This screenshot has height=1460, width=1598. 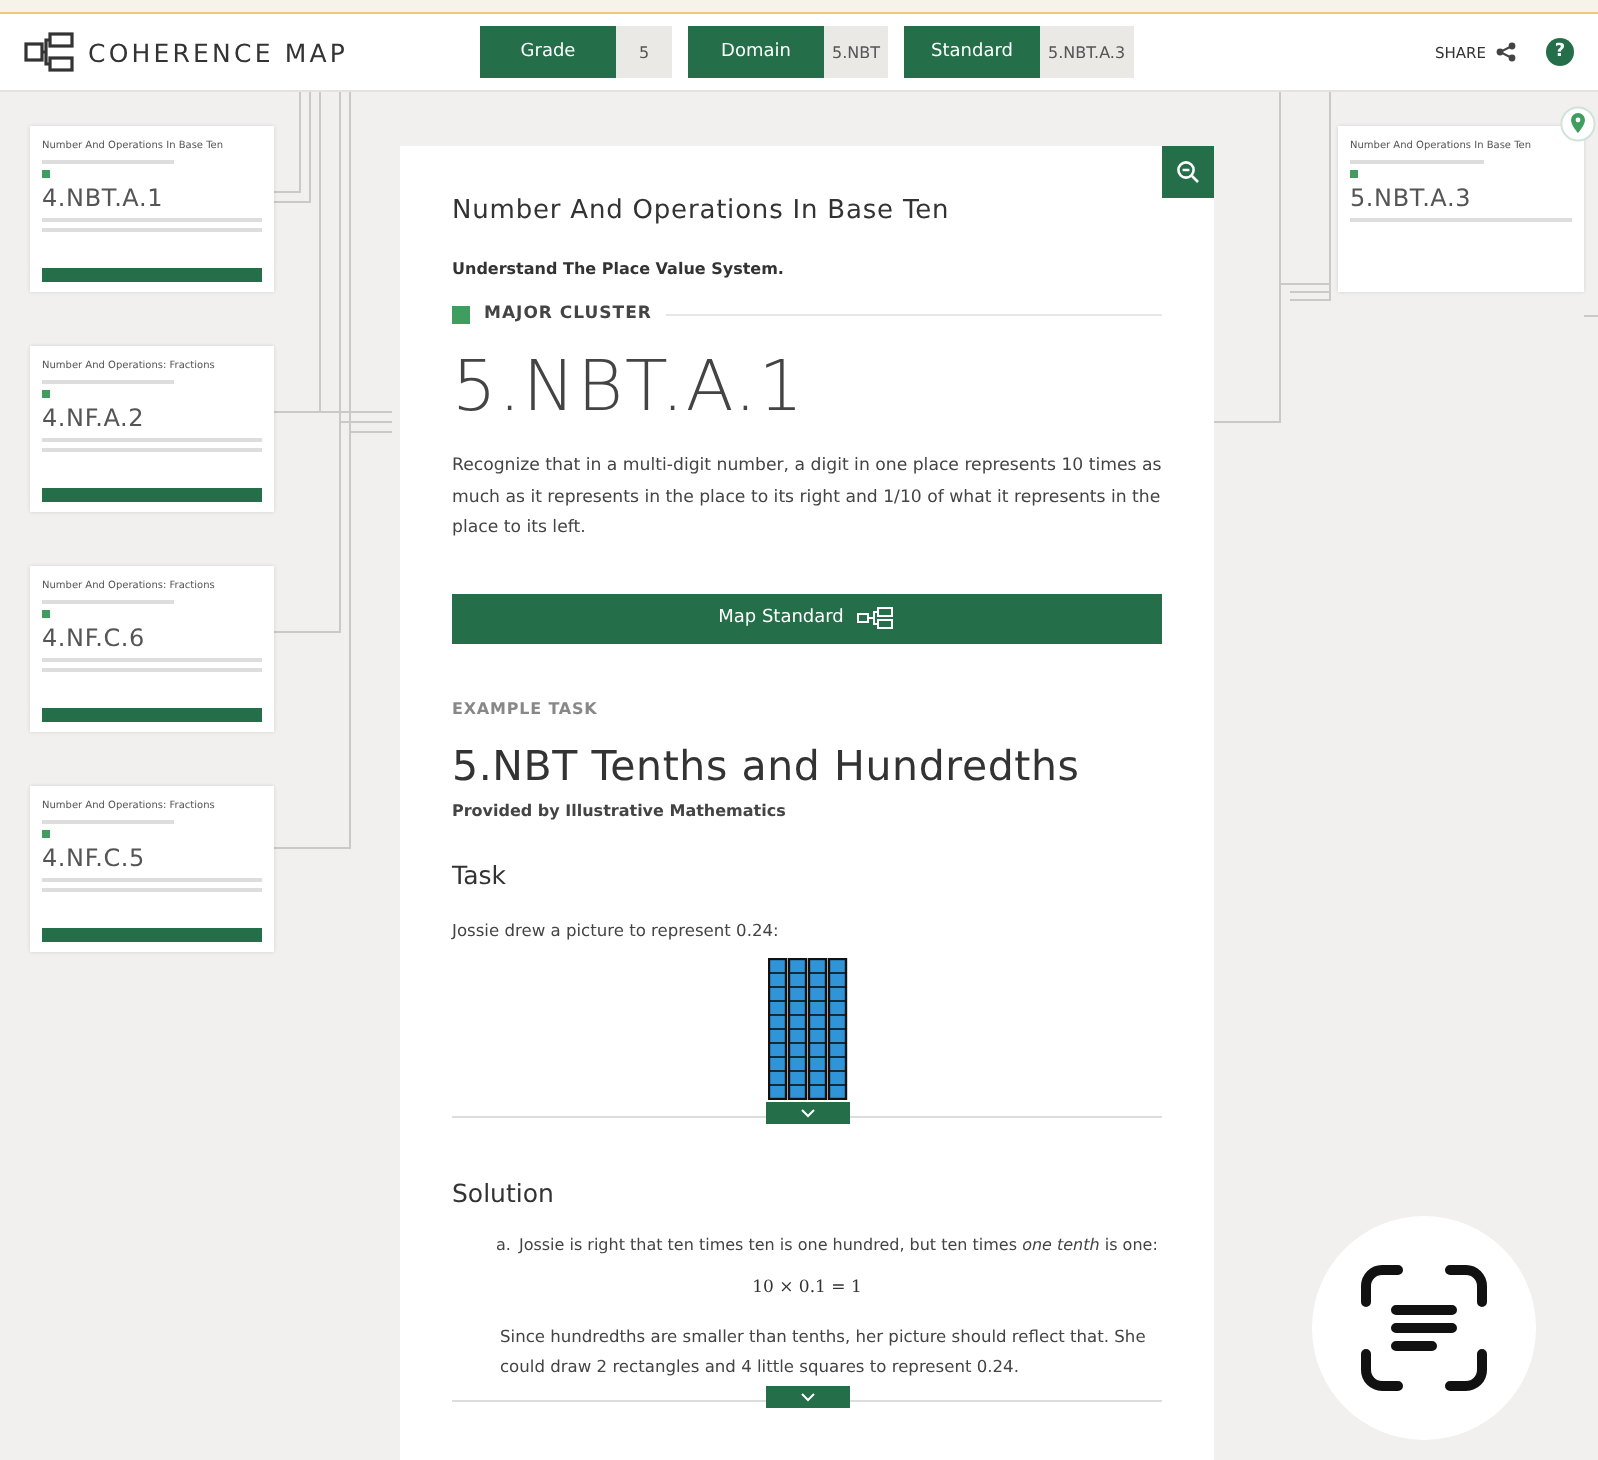 I want to click on app-logo-text: COHERENCE MAP, so click(x=218, y=52).